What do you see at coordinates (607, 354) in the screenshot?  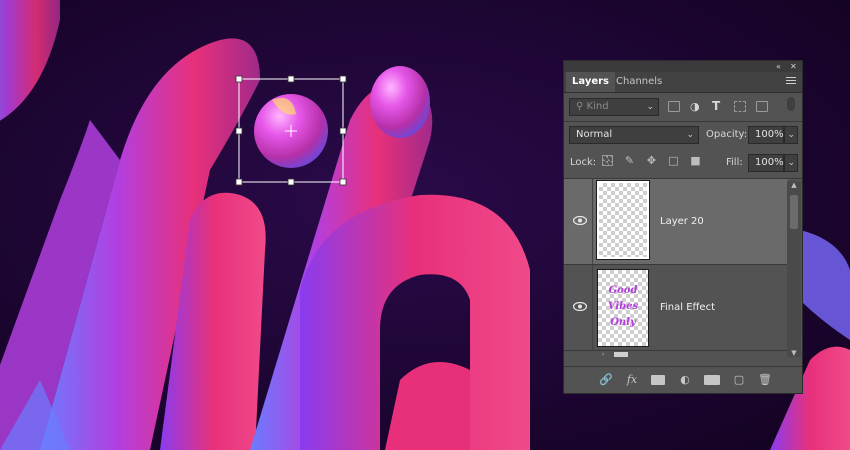 I see `chevron-right-icon: ›` at bounding box center [607, 354].